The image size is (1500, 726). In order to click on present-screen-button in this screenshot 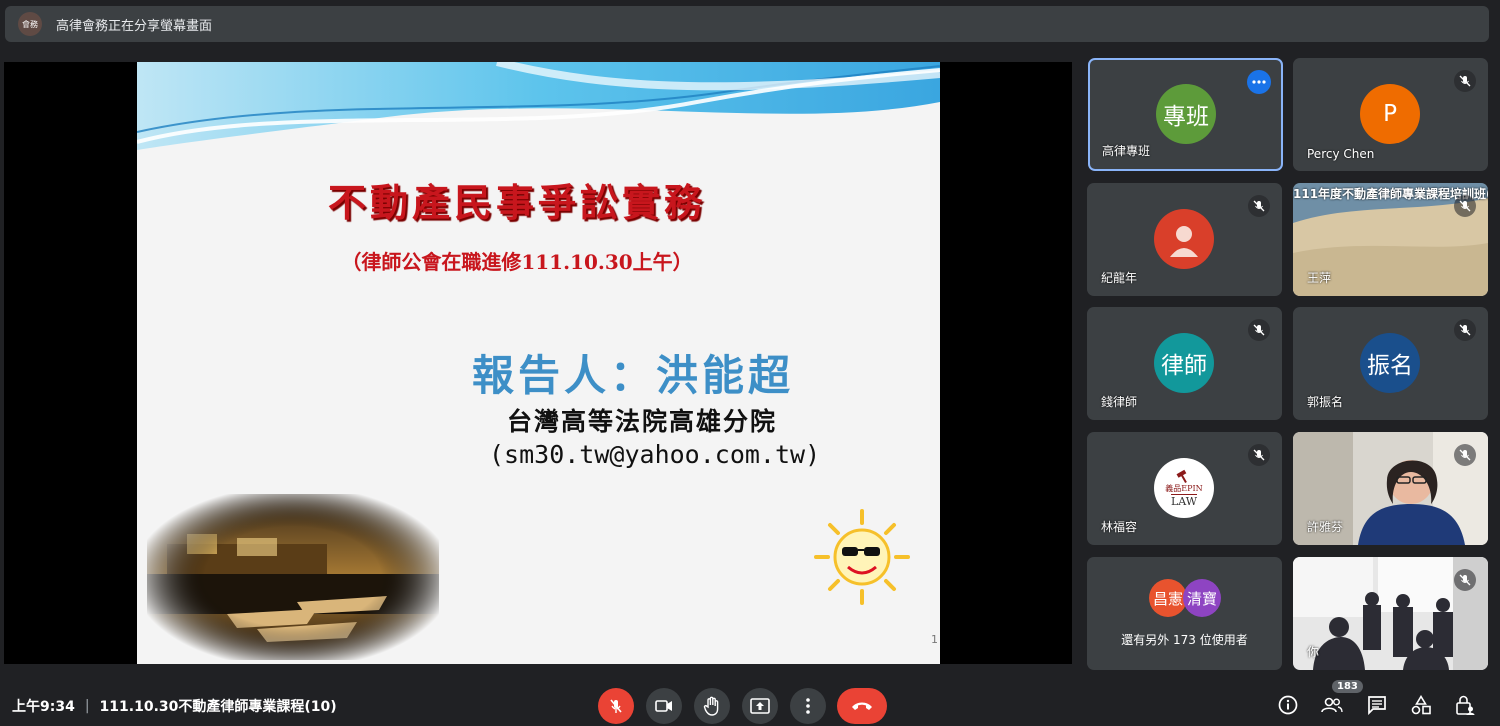, I will do `click(760, 706)`.